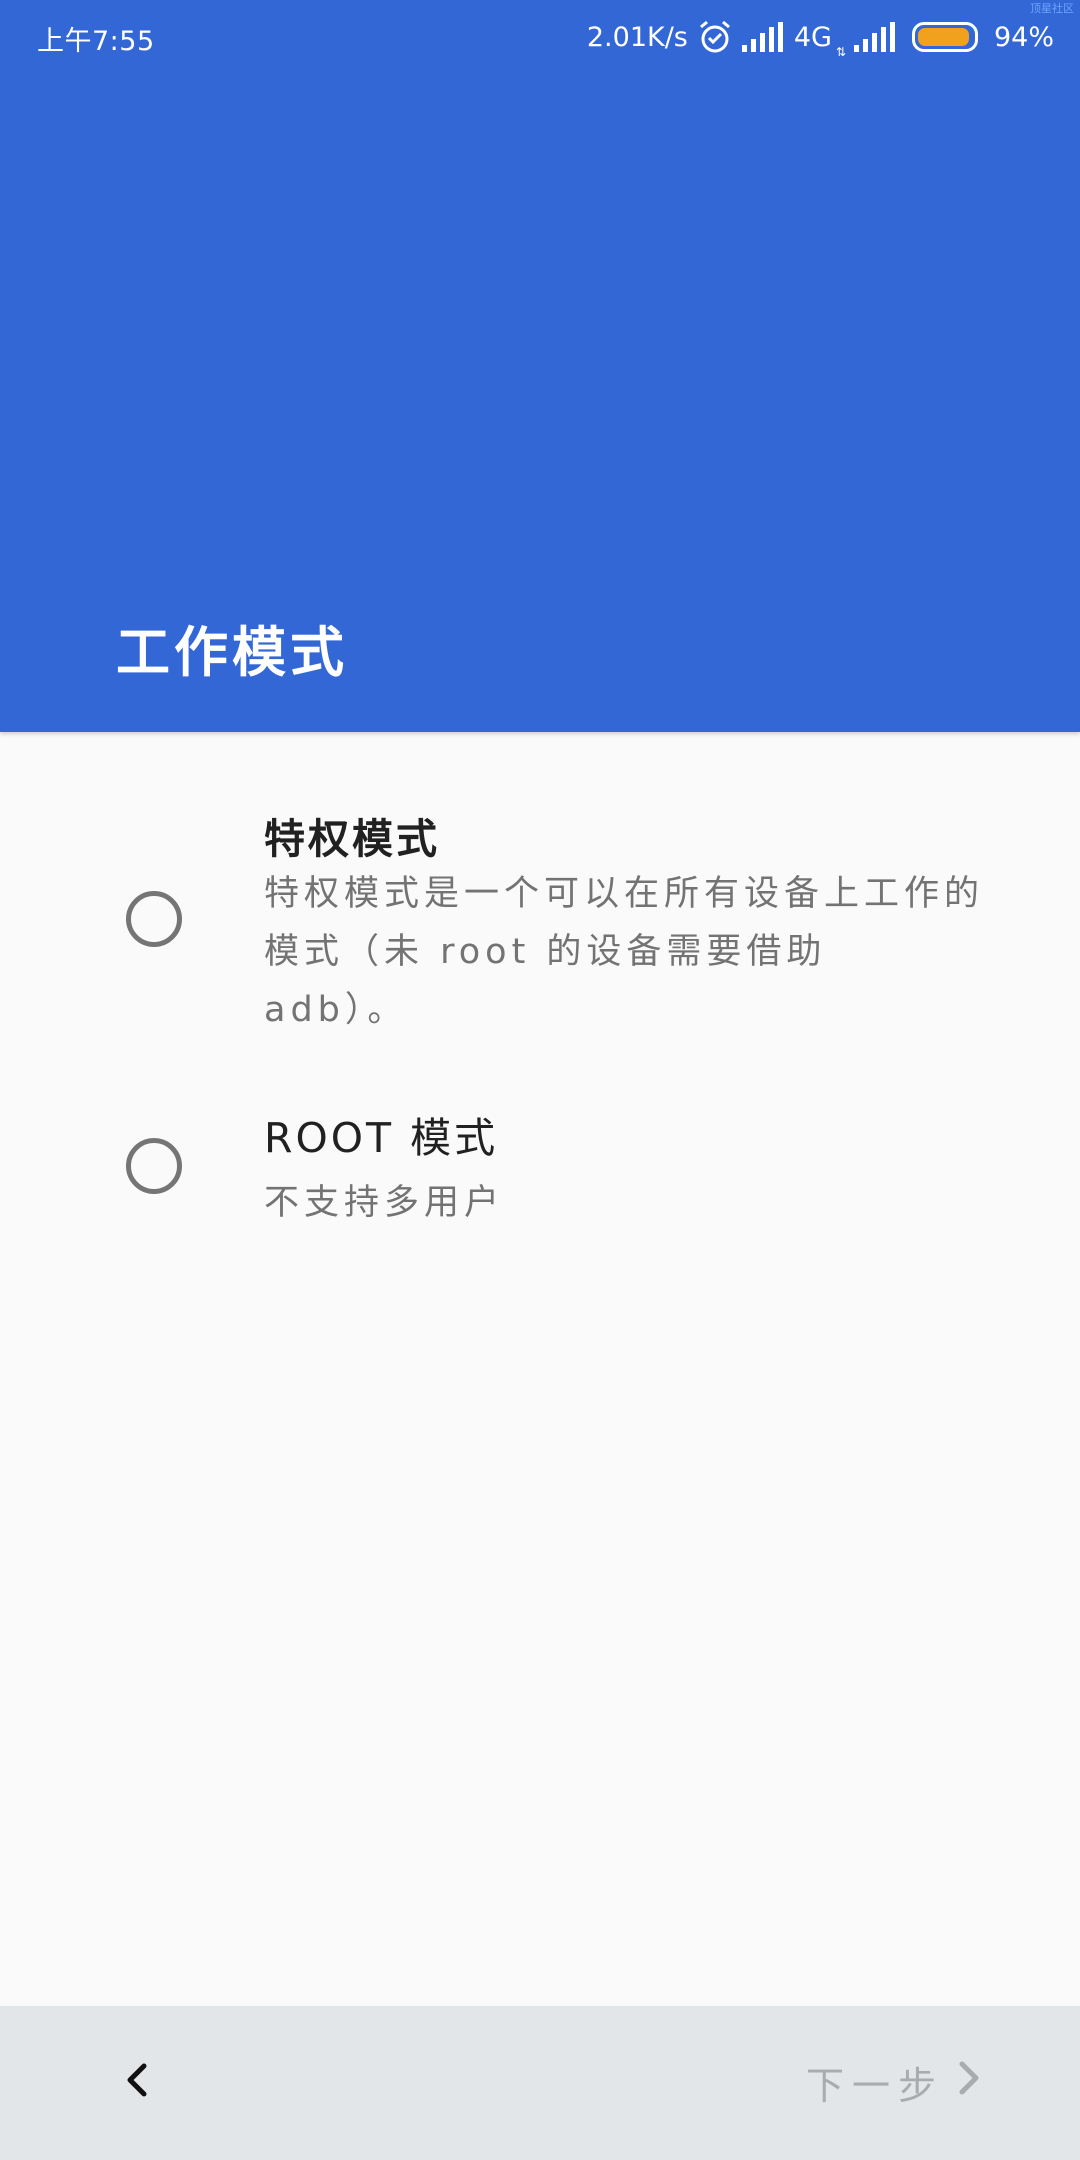  I want to click on status-indicators: 2.01K/s 4G ⇅ 94%, so click(820, 37).